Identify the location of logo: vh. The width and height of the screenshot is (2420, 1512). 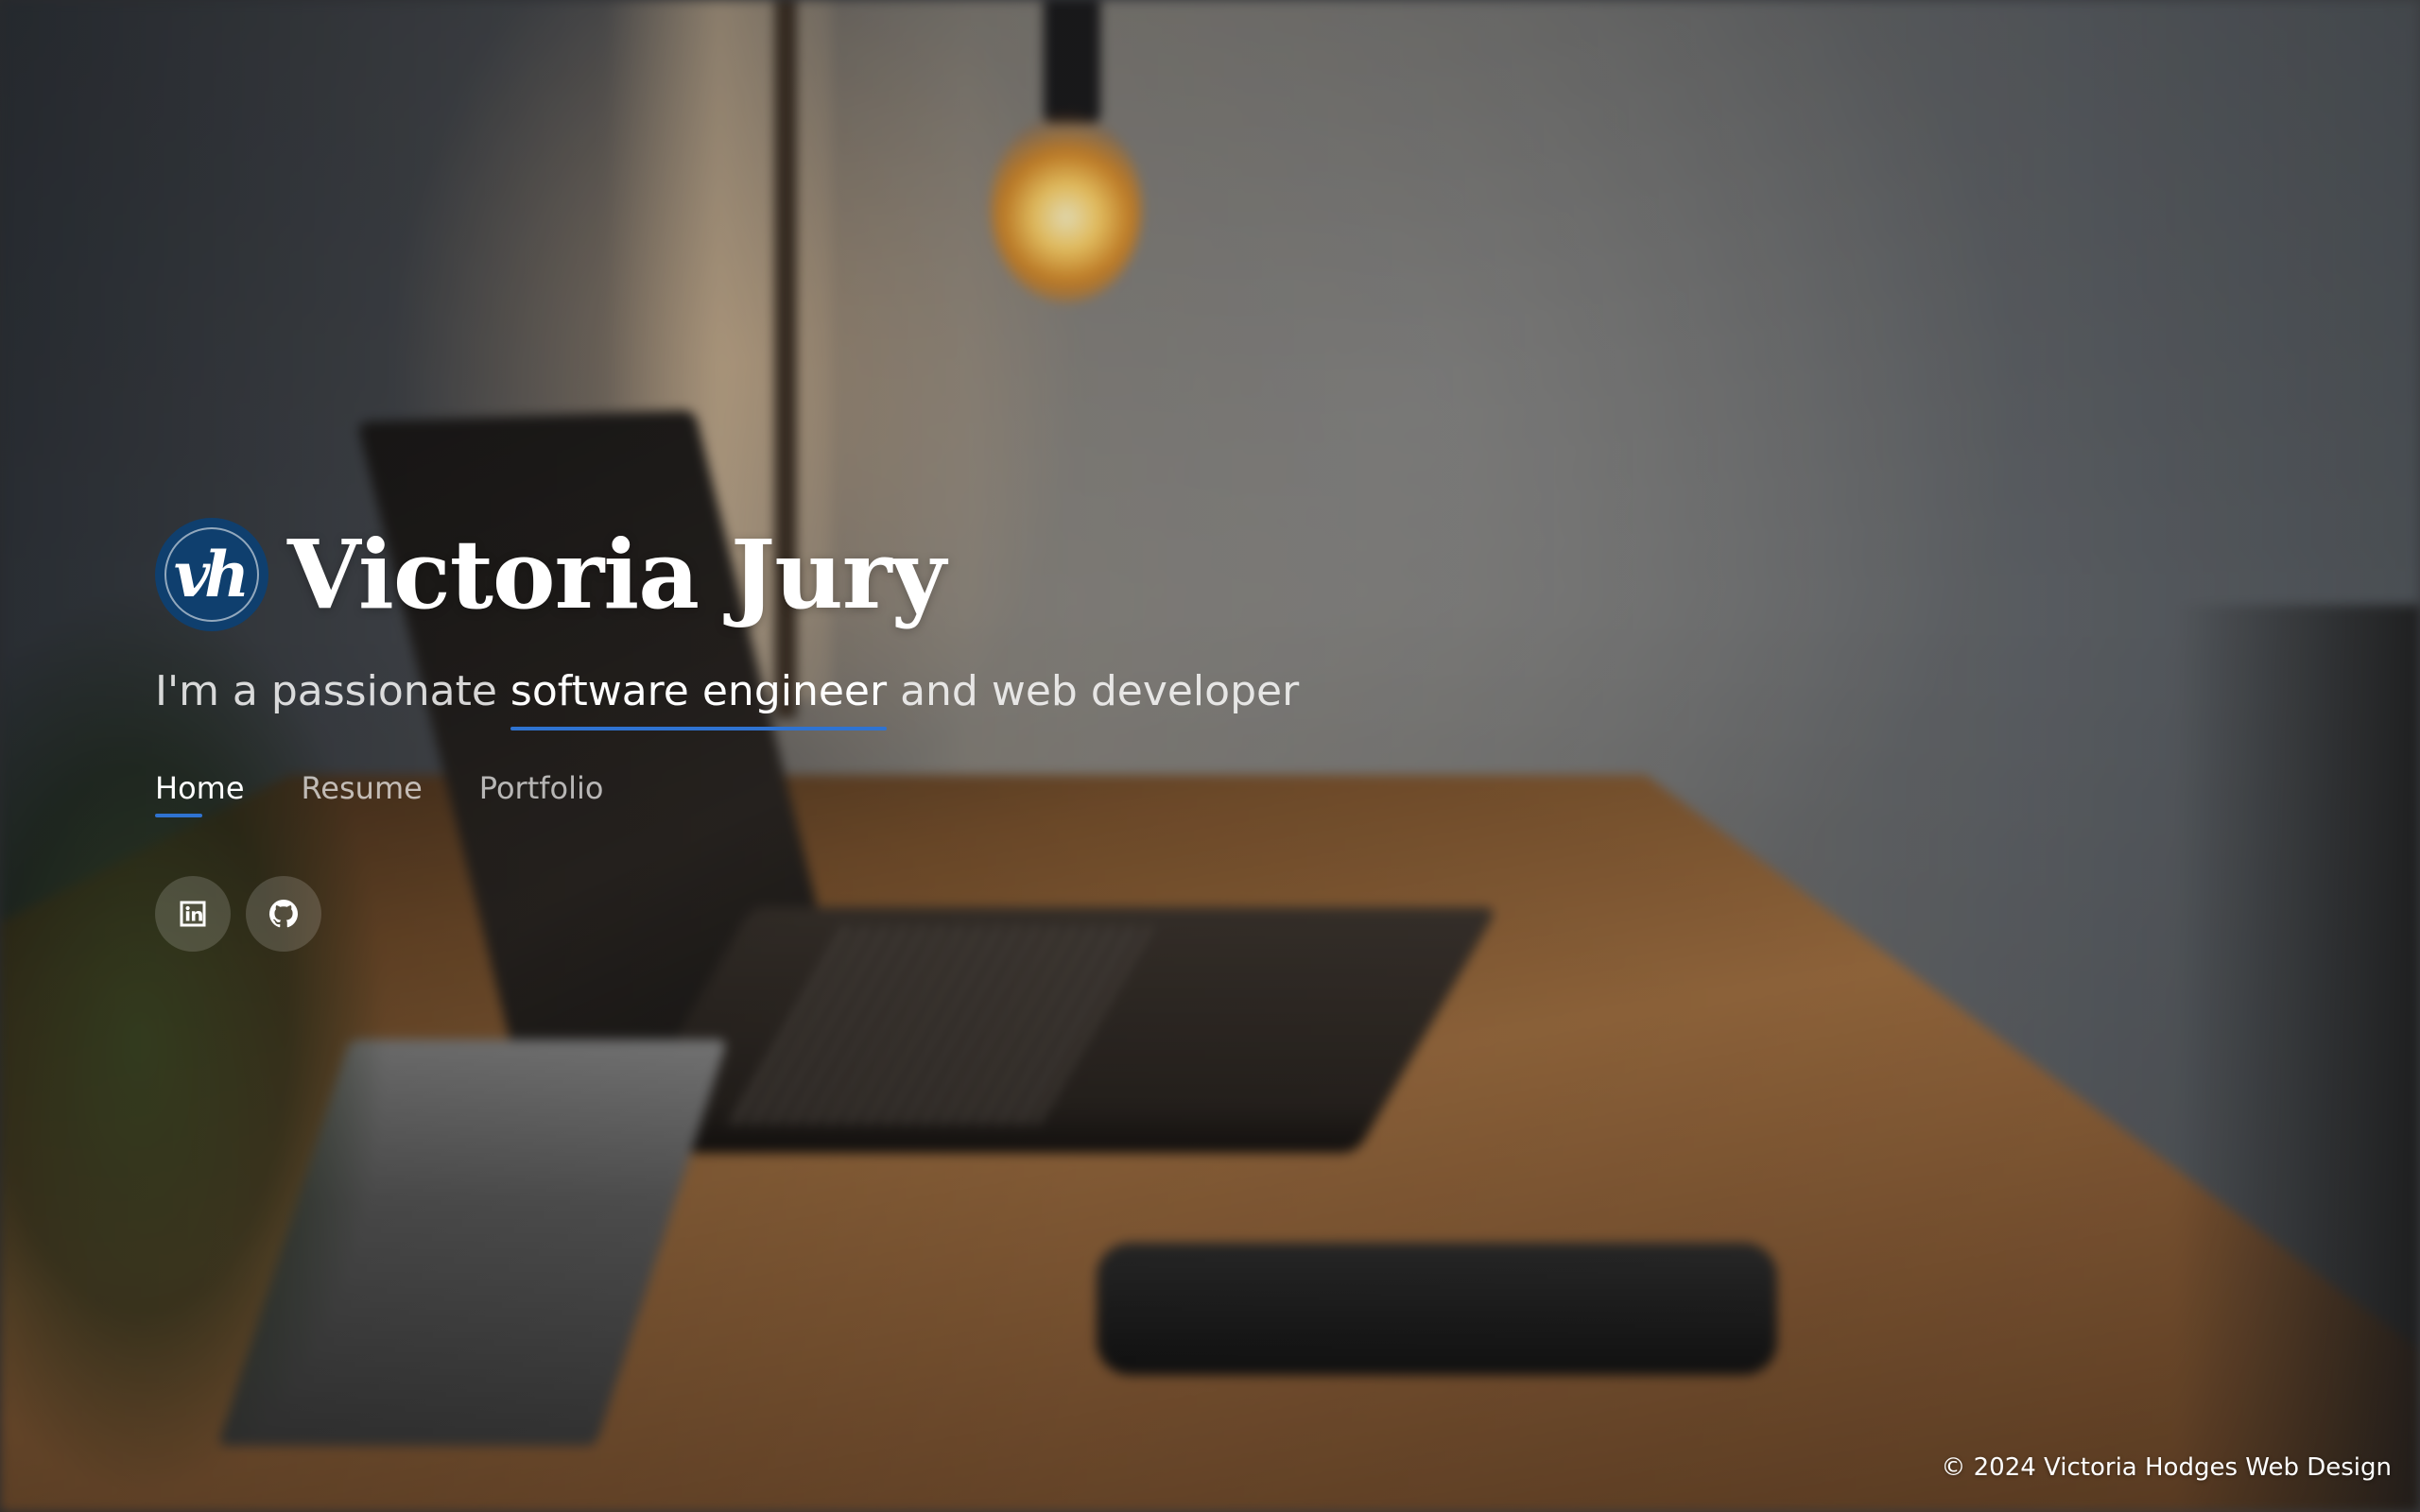
(211, 574).